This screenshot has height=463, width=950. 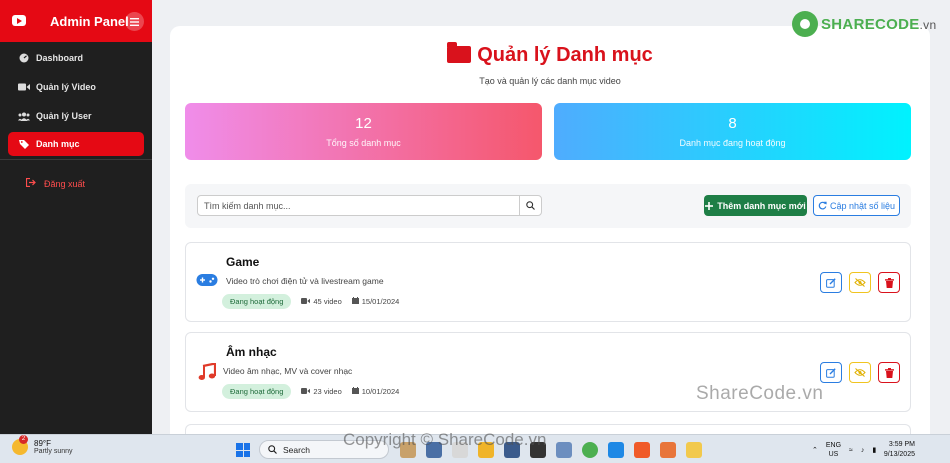 What do you see at coordinates (288, 371) in the screenshot?
I see `category-description: Video âm nhạc, MV và cover nhạc` at bounding box center [288, 371].